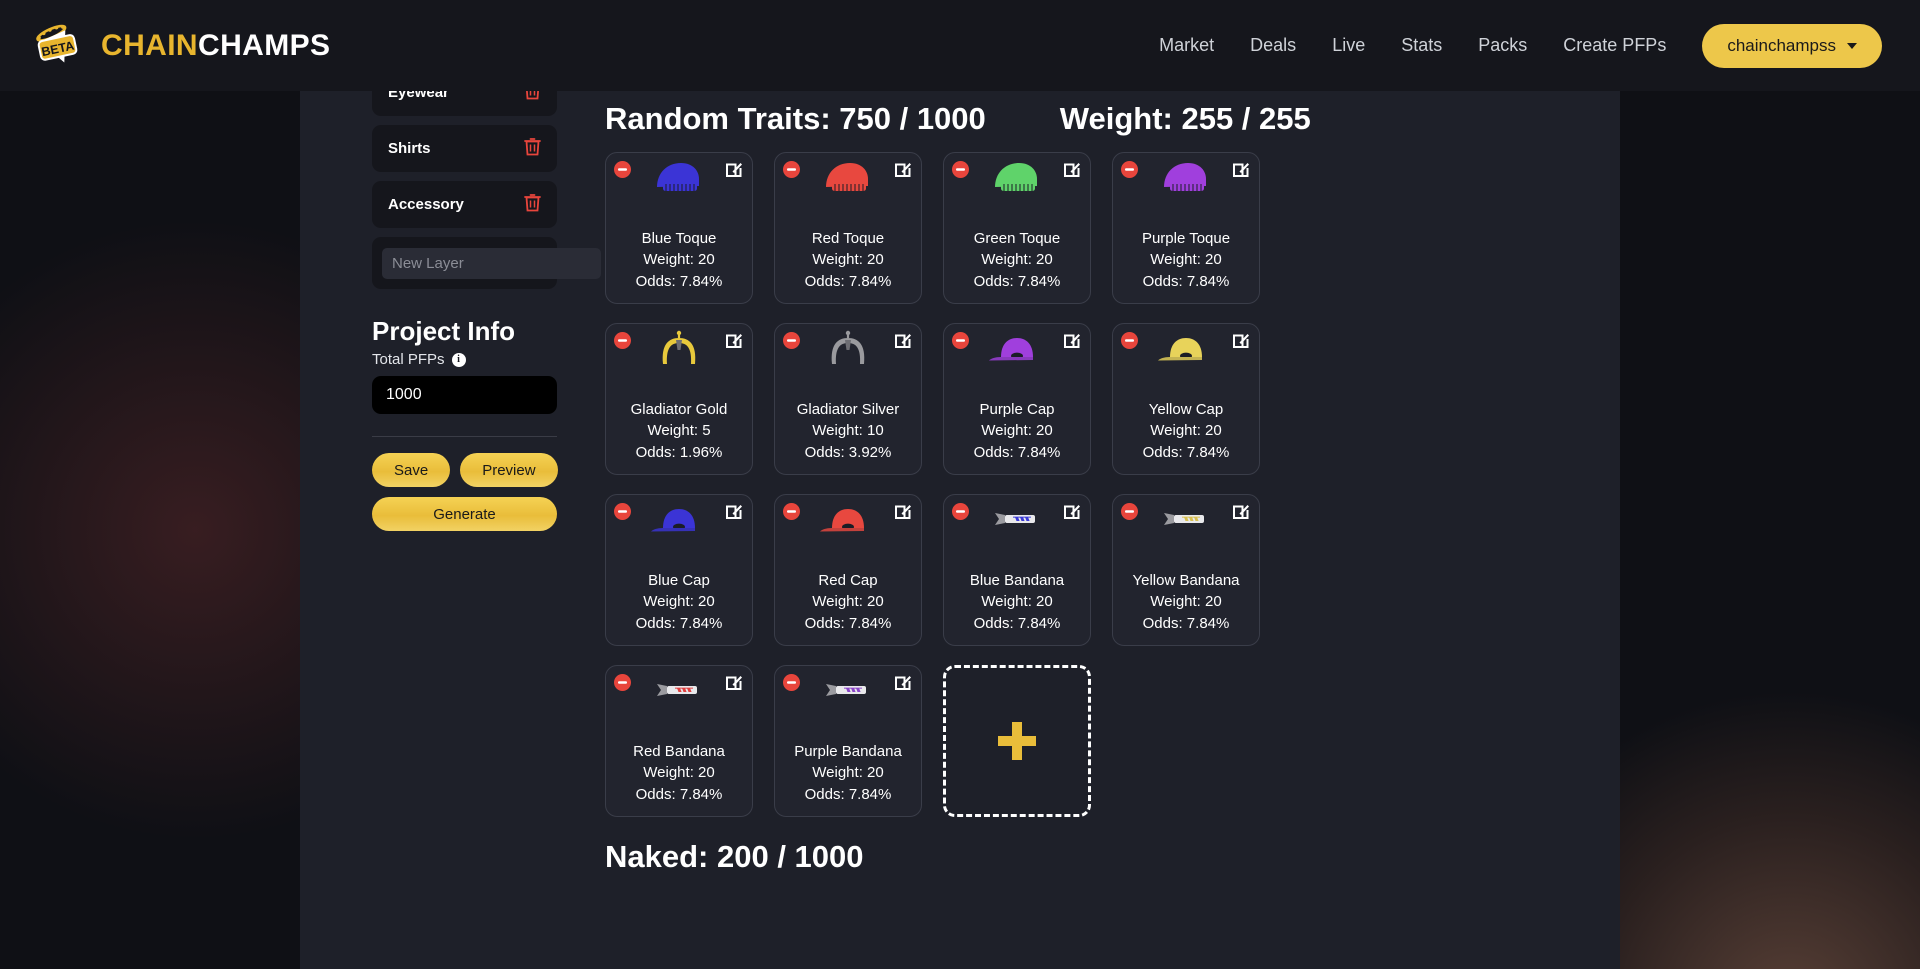  Describe the element at coordinates (1502, 45) in the screenshot. I see `nav-link-packs: Packs` at that location.